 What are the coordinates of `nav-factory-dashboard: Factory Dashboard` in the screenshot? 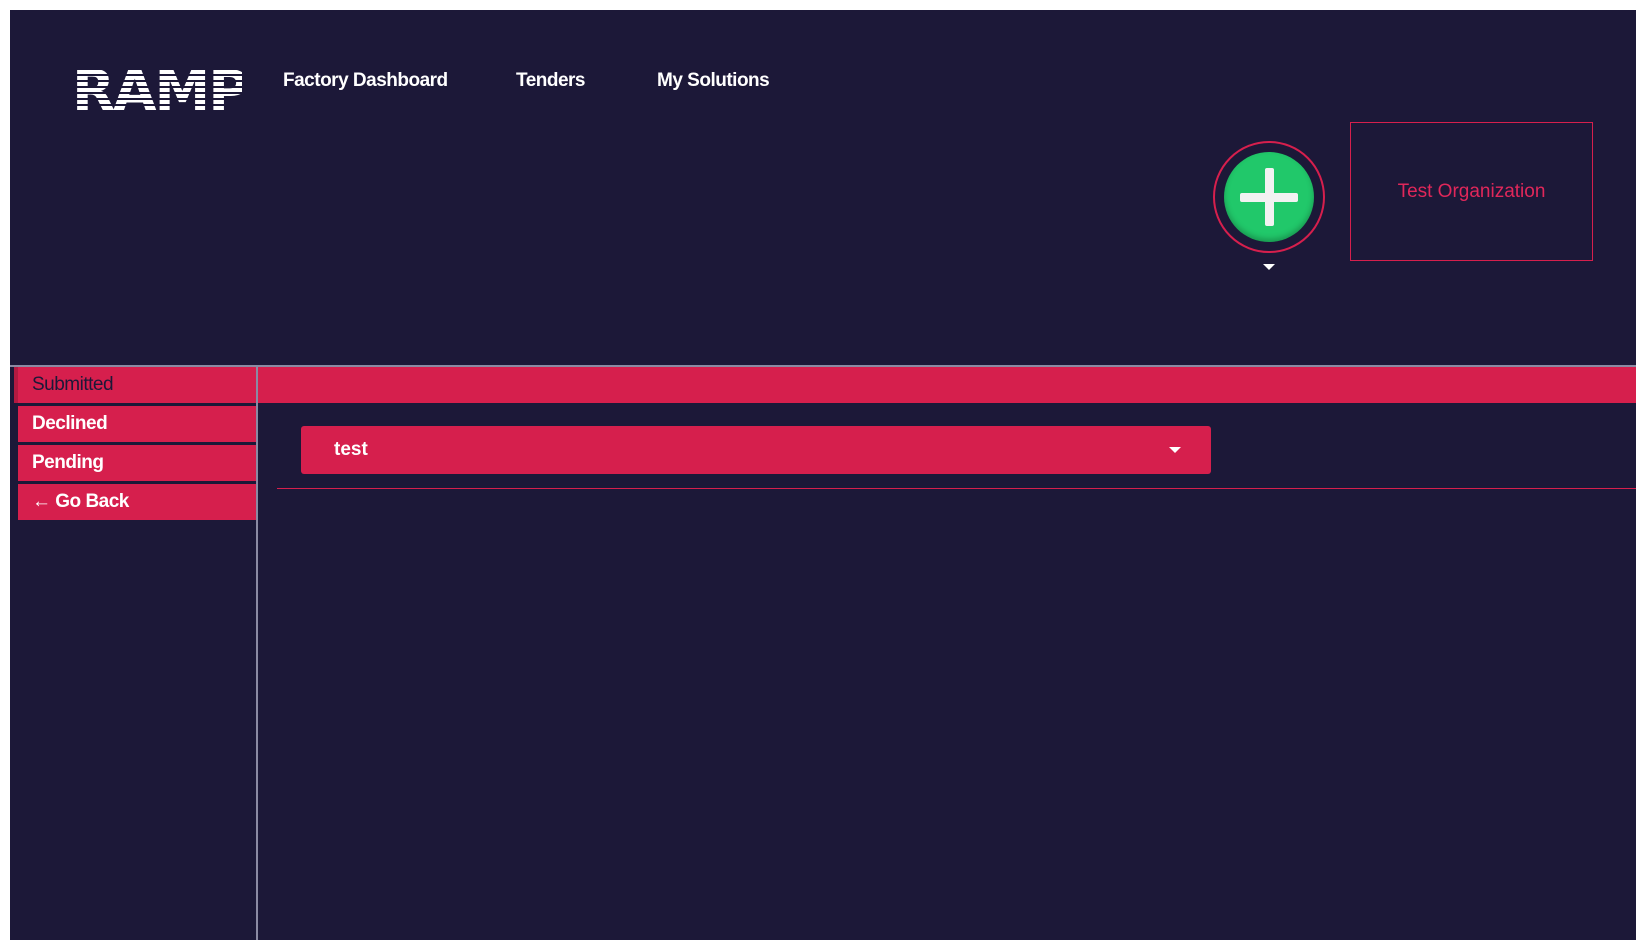 It's located at (365, 81).